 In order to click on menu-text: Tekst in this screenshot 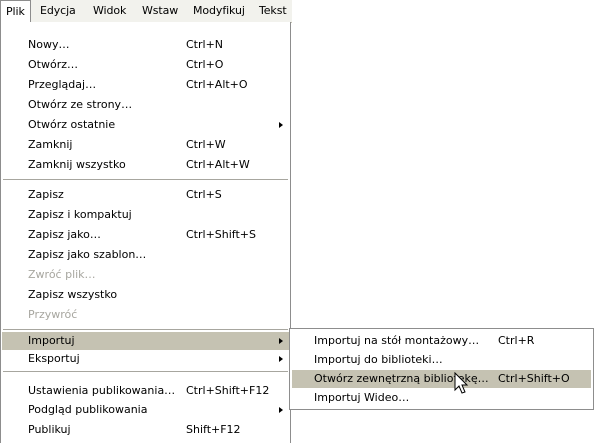, I will do `click(273, 11)`.